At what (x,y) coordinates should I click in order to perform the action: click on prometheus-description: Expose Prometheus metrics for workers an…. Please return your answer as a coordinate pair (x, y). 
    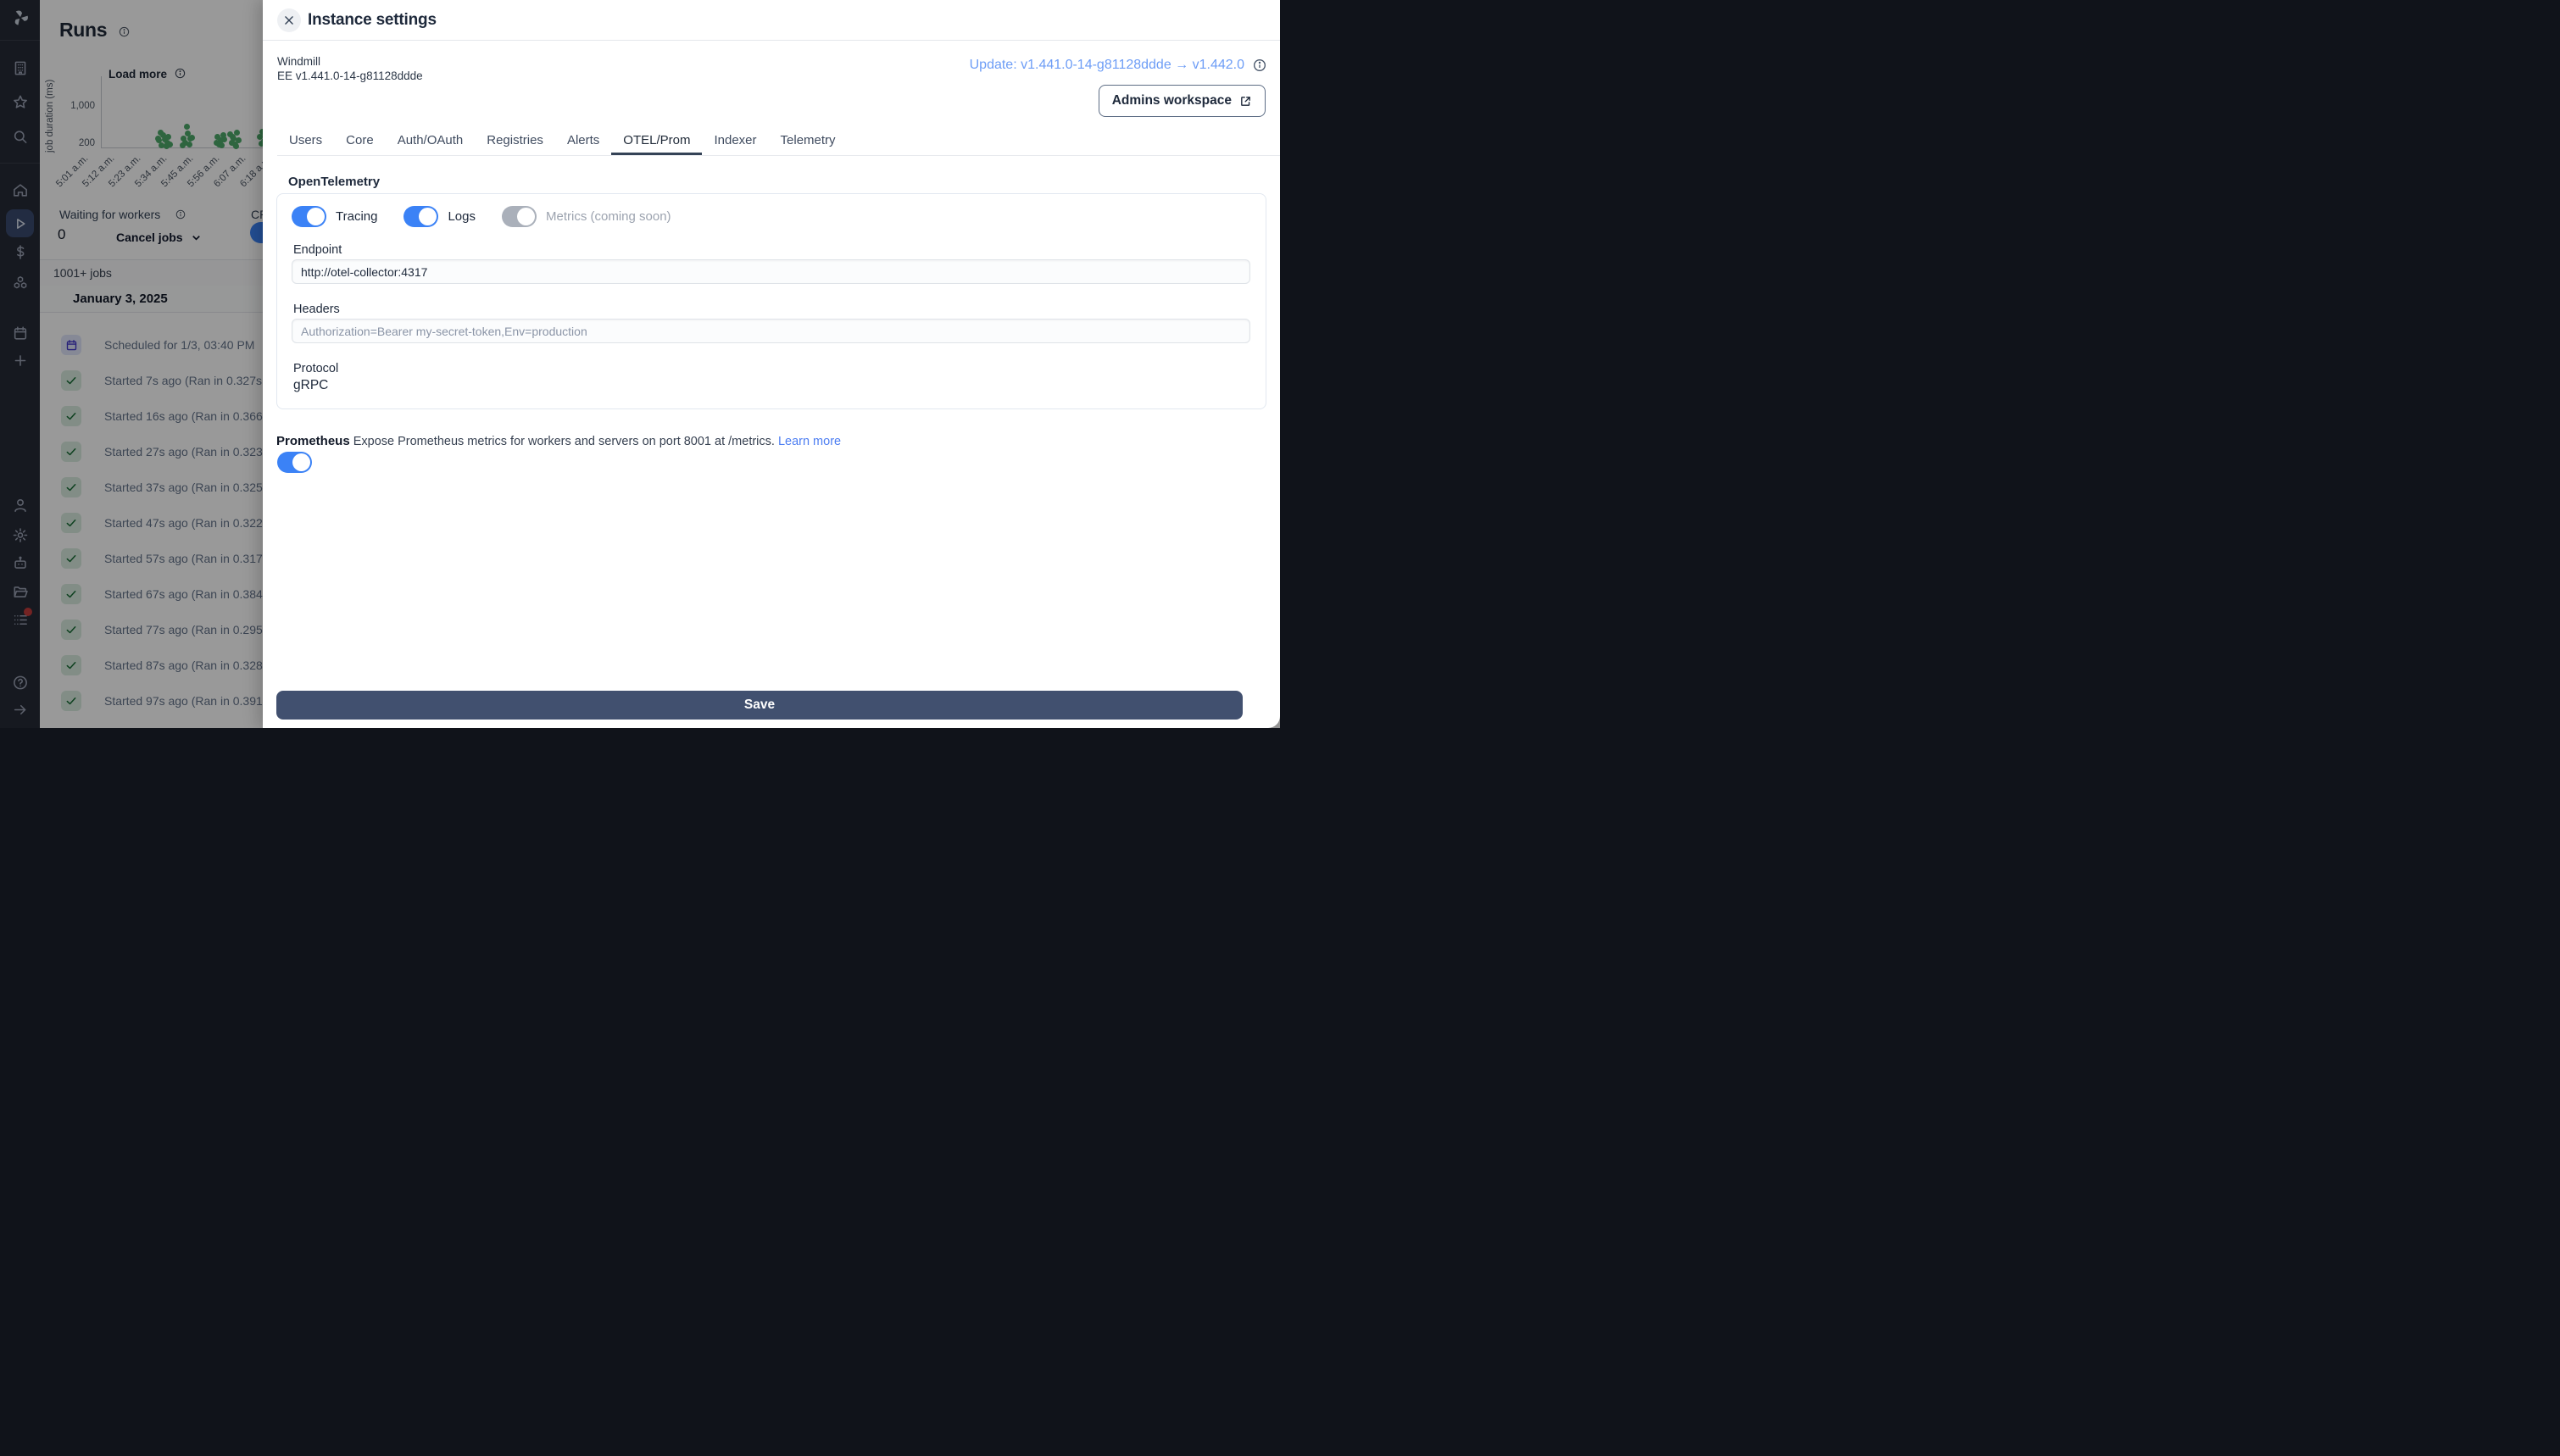
    Looking at the image, I should click on (564, 441).